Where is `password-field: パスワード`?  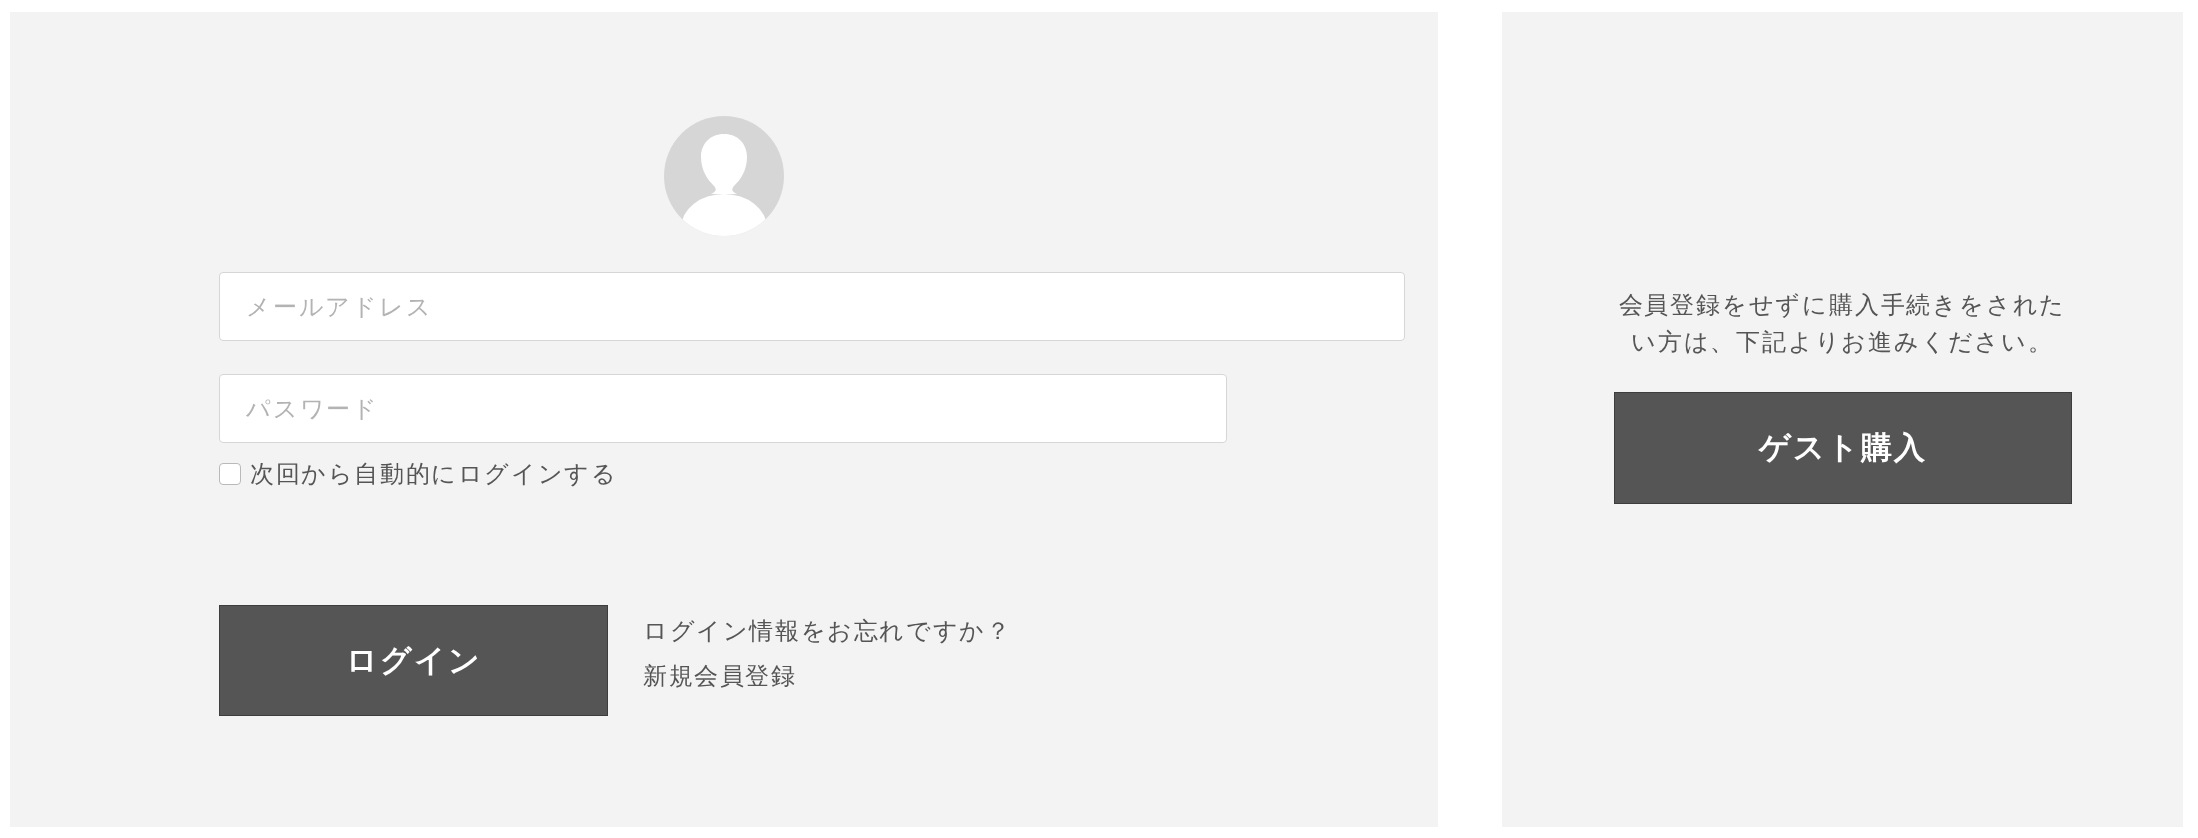
password-field: パスワード is located at coordinates (723, 408).